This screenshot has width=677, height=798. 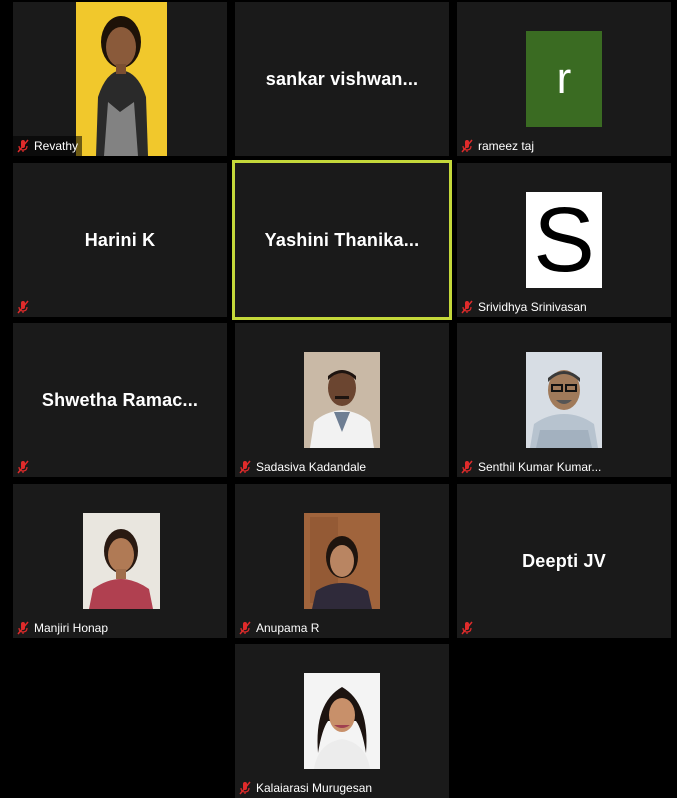 I want to click on video-tile-sadasiva: Sadasiva Kadandale, so click(x=342, y=400).